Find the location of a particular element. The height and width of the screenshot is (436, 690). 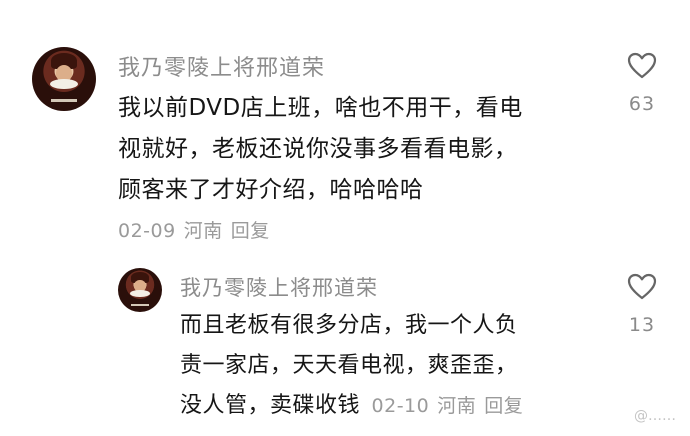

reply-date: 02-10 is located at coordinates (400, 406).